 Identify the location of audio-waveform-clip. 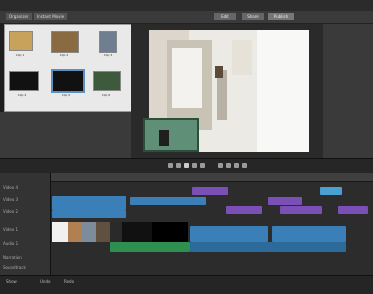
(268, 247).